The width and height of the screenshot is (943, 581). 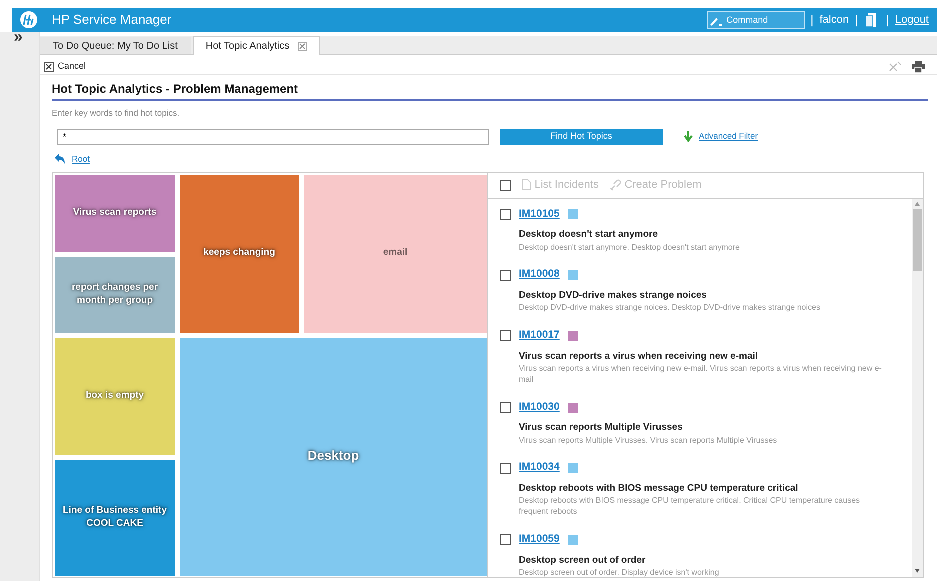 What do you see at coordinates (639, 357) in the screenshot?
I see `incident-title: Virus scan reports a virus when receiving new e-mail` at bounding box center [639, 357].